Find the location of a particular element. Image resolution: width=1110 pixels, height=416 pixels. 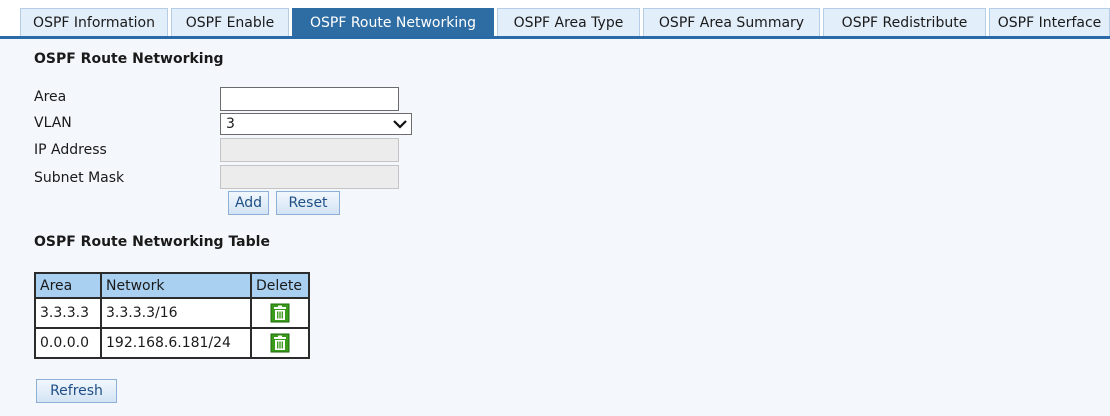

subnet-mask-label: Subnet Mask is located at coordinates (79, 178).